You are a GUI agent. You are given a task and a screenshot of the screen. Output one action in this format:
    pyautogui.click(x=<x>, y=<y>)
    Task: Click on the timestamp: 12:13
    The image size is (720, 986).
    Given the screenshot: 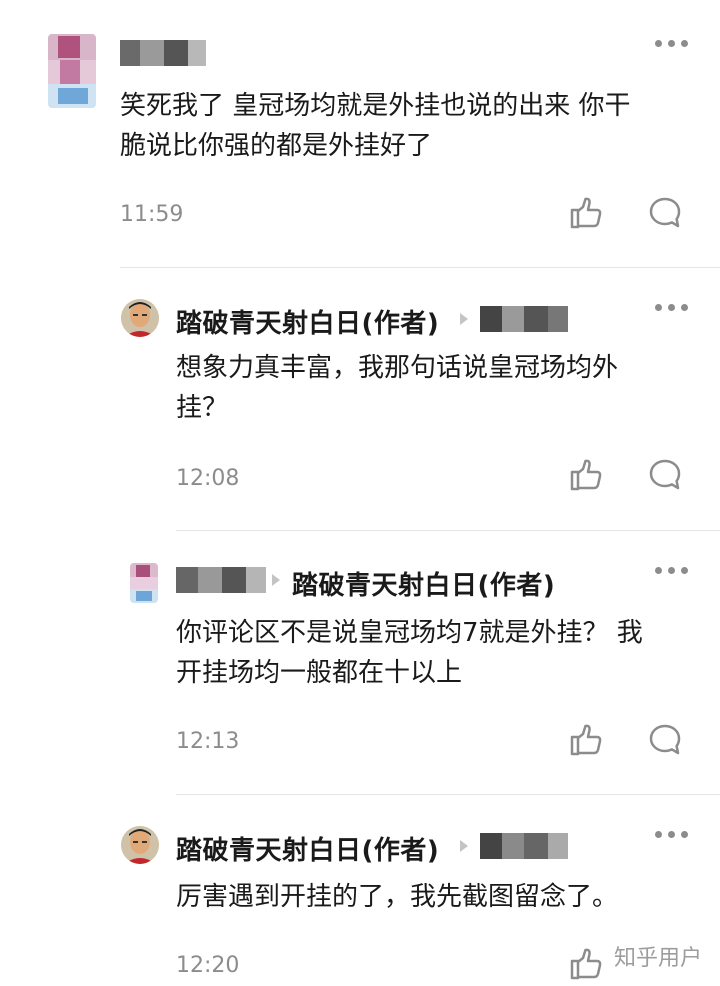 What is the action you would take?
    pyautogui.click(x=208, y=741)
    